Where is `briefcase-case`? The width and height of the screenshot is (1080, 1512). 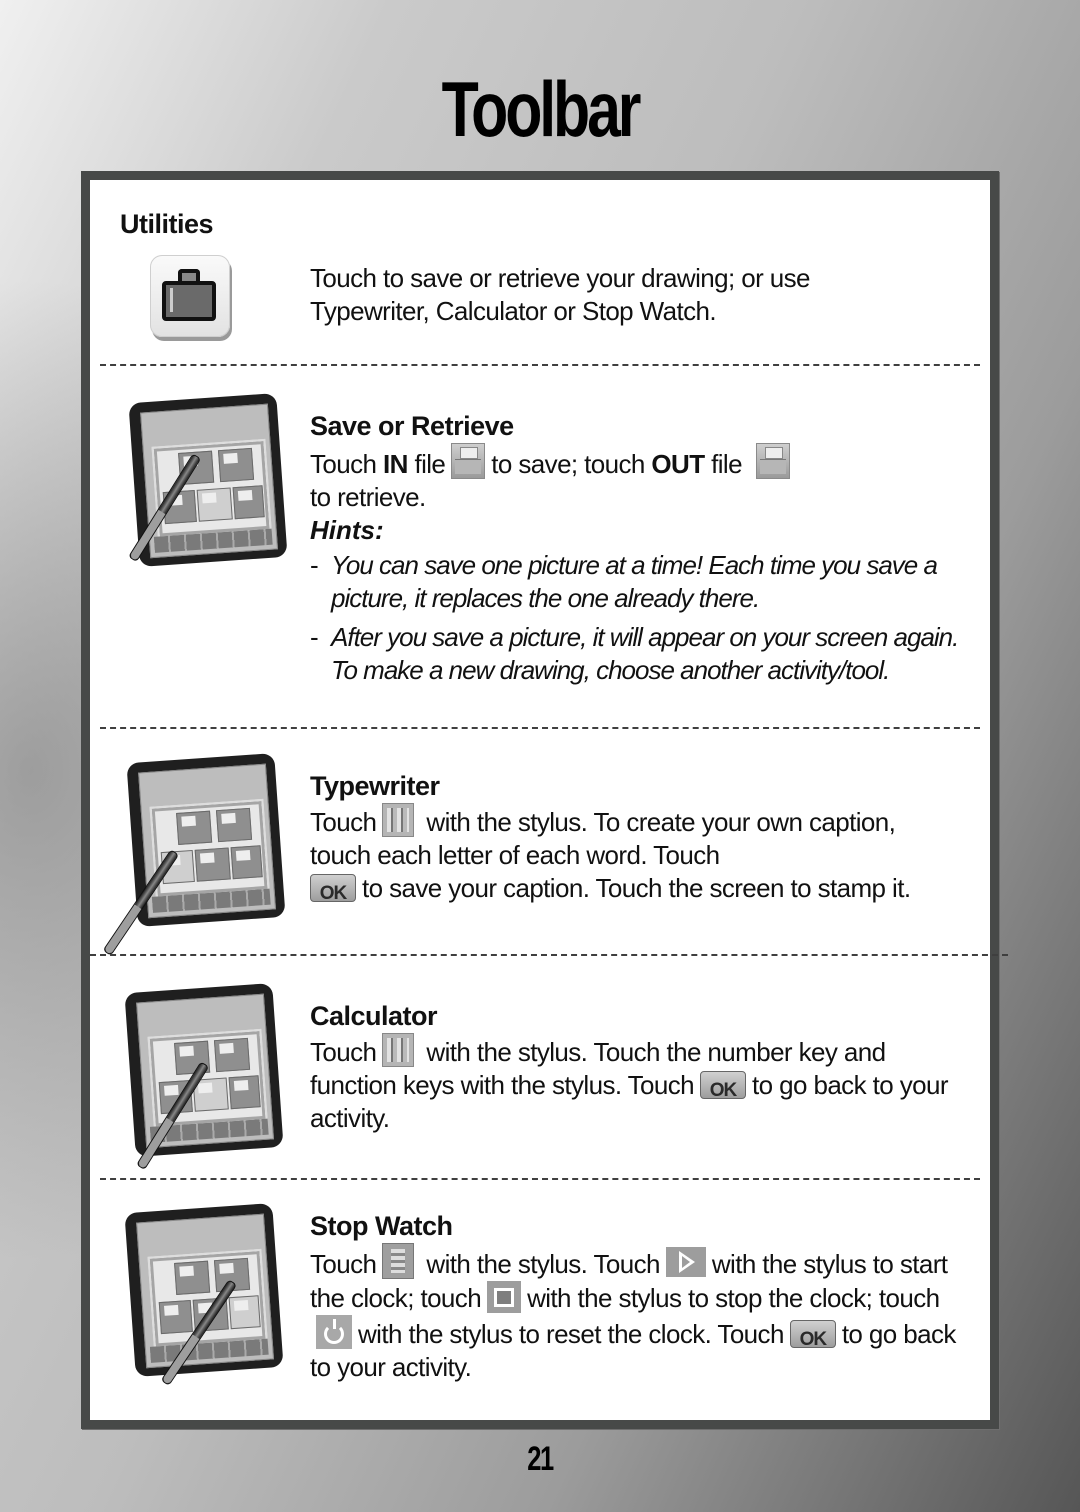
briefcase-case is located at coordinates (189, 301).